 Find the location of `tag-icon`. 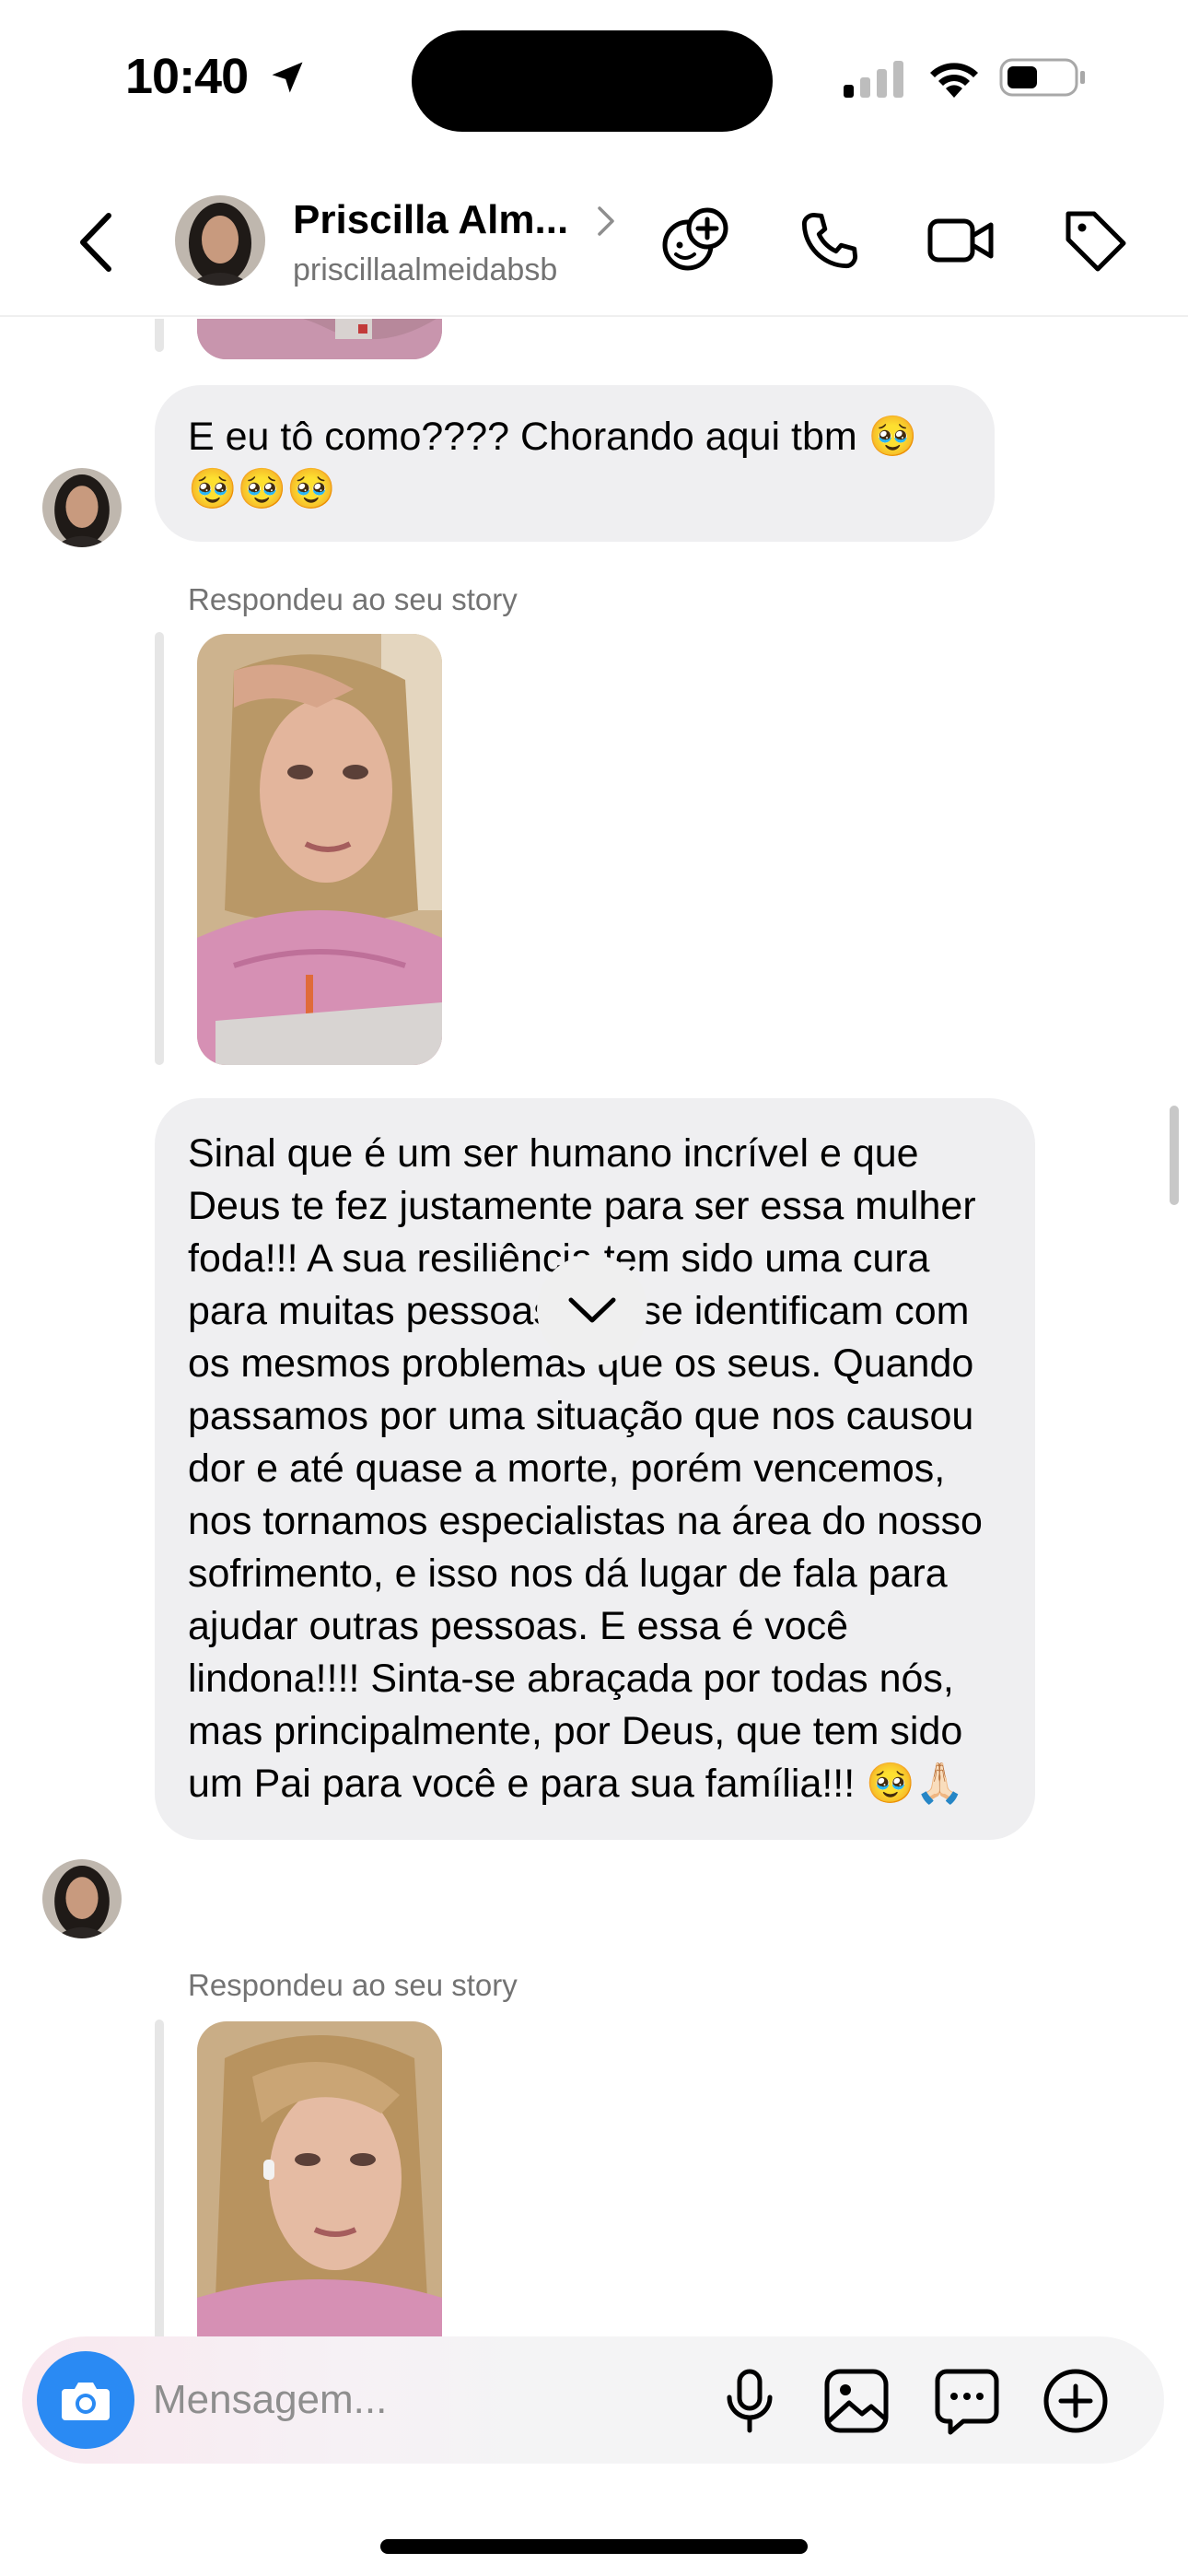

tag-icon is located at coordinates (1095, 240).